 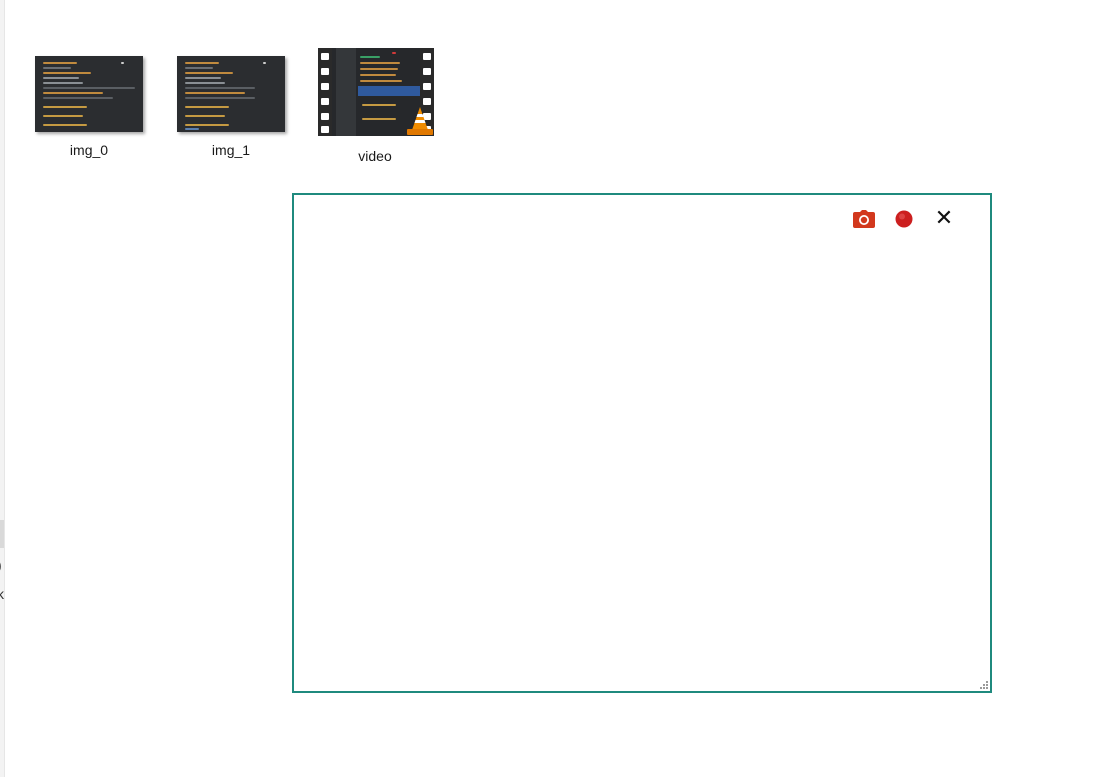 I want to click on file-item-img-1: img_1, so click(x=231, y=103).